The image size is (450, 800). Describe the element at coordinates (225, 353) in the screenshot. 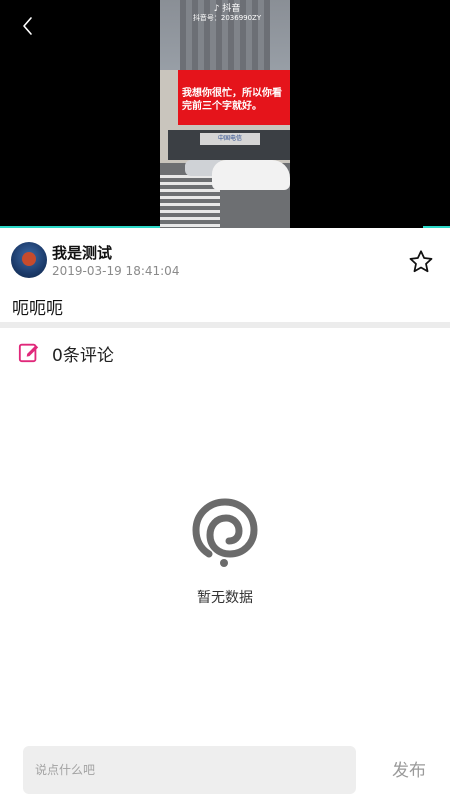

I see `comments-header: 0条评论` at that location.